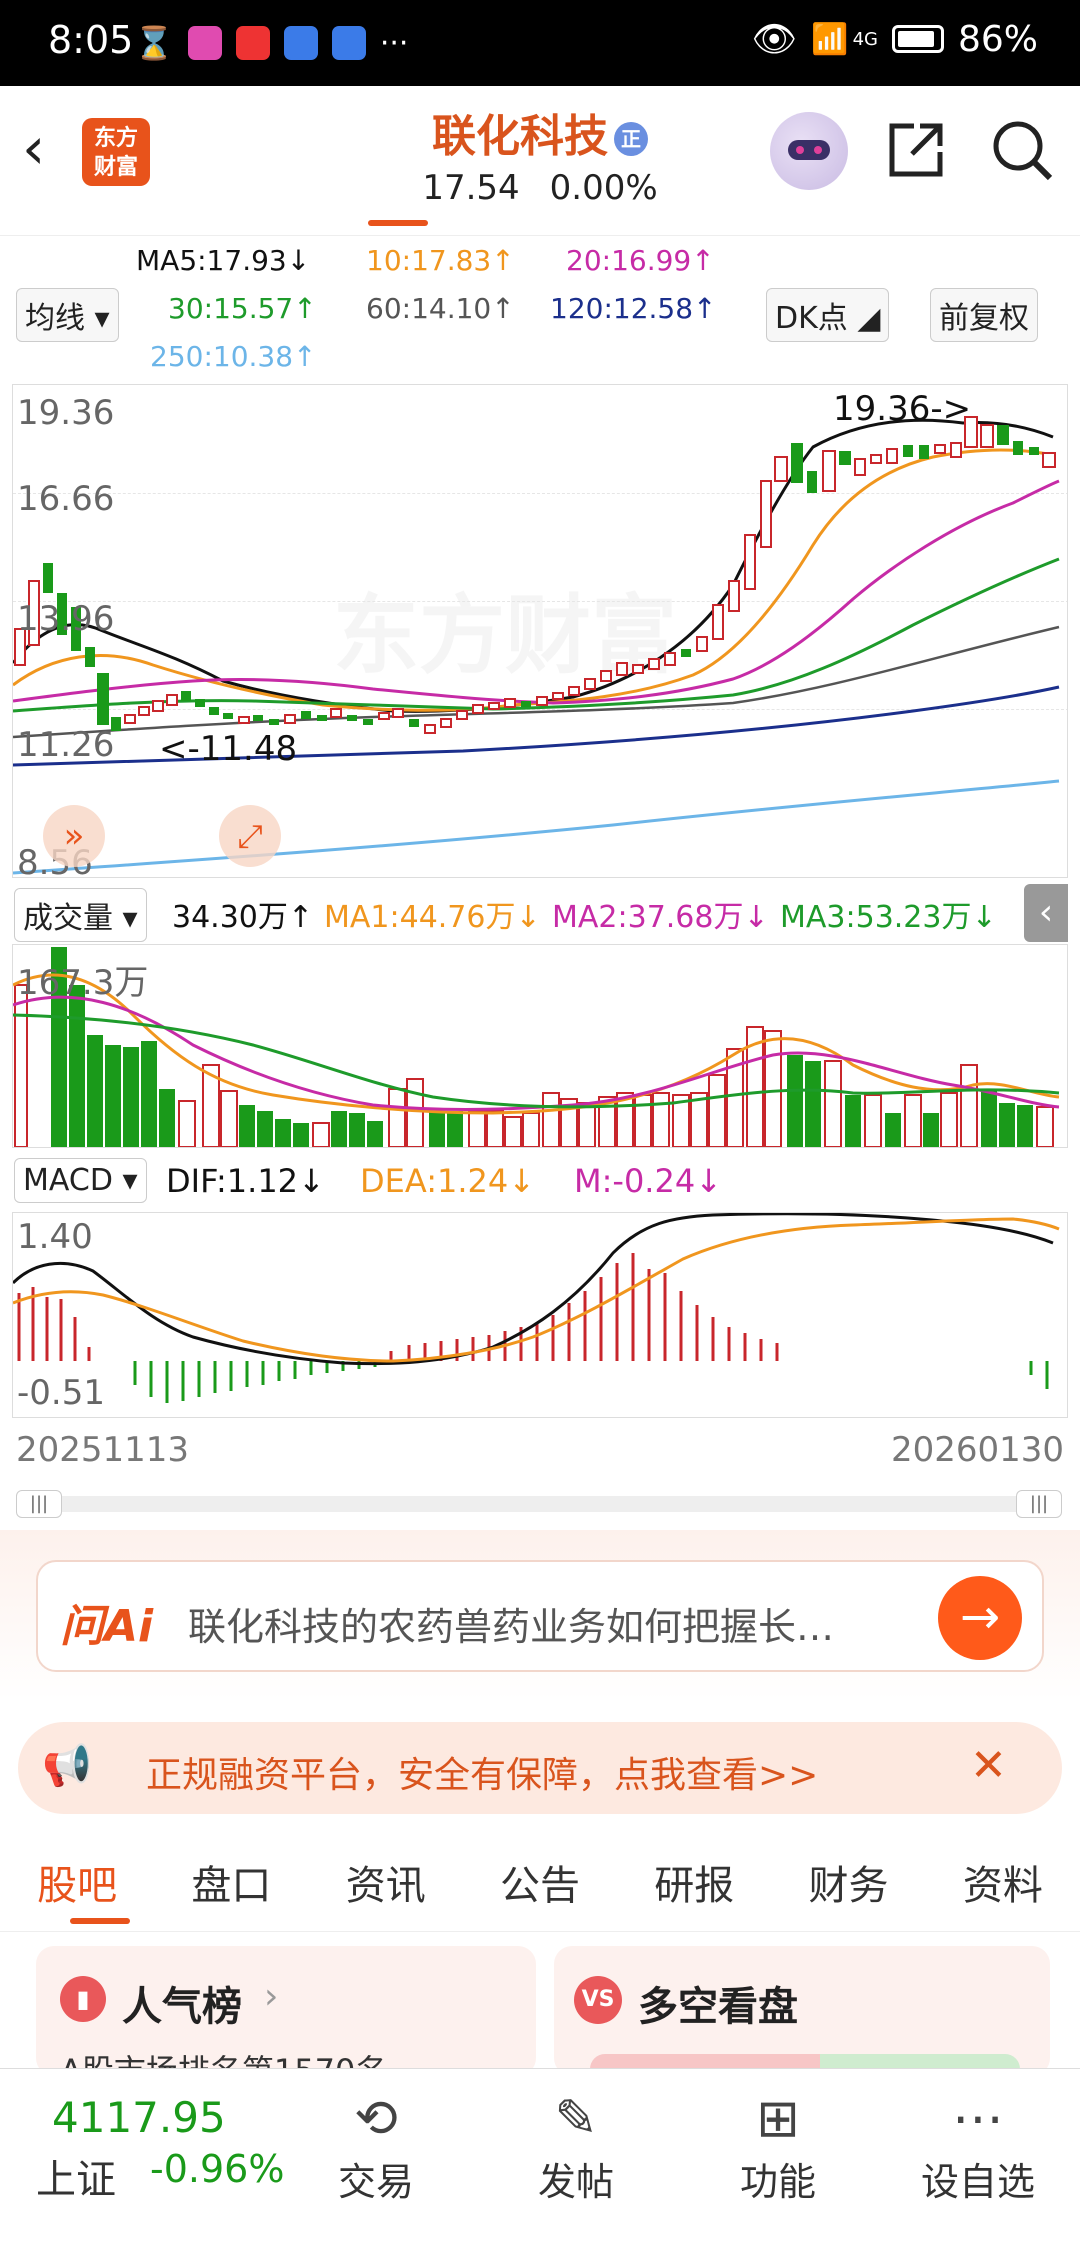 This screenshot has height=2244, width=1080. Describe the element at coordinates (917, 39) in the screenshot. I see `battery-icon` at that location.